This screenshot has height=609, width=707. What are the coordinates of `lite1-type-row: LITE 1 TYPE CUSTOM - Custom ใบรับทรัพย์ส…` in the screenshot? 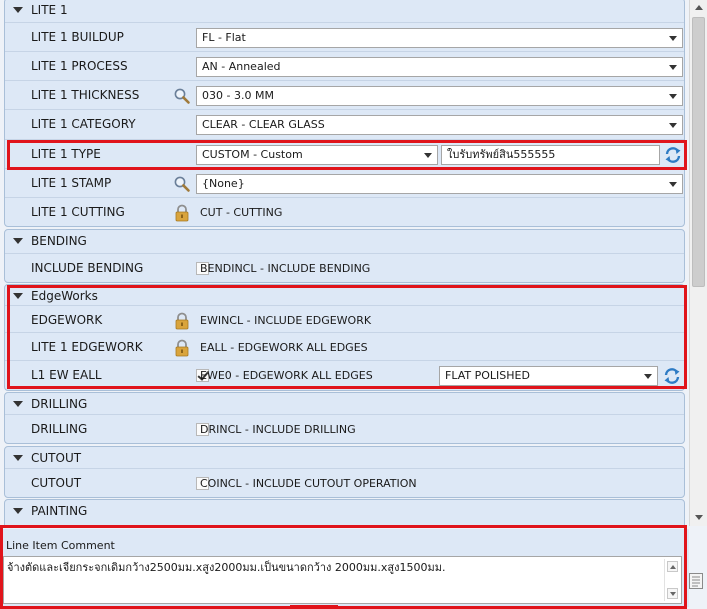 It's located at (344, 153).